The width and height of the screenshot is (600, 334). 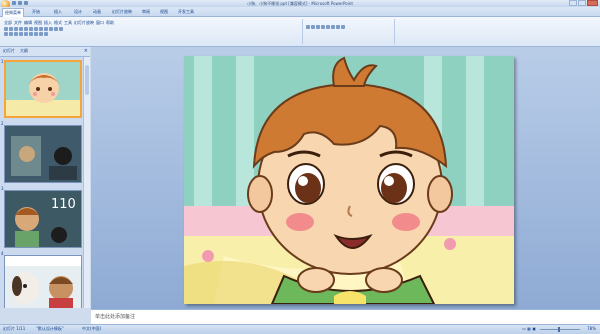 I want to click on zoom-level: 78%, so click(x=591, y=328).